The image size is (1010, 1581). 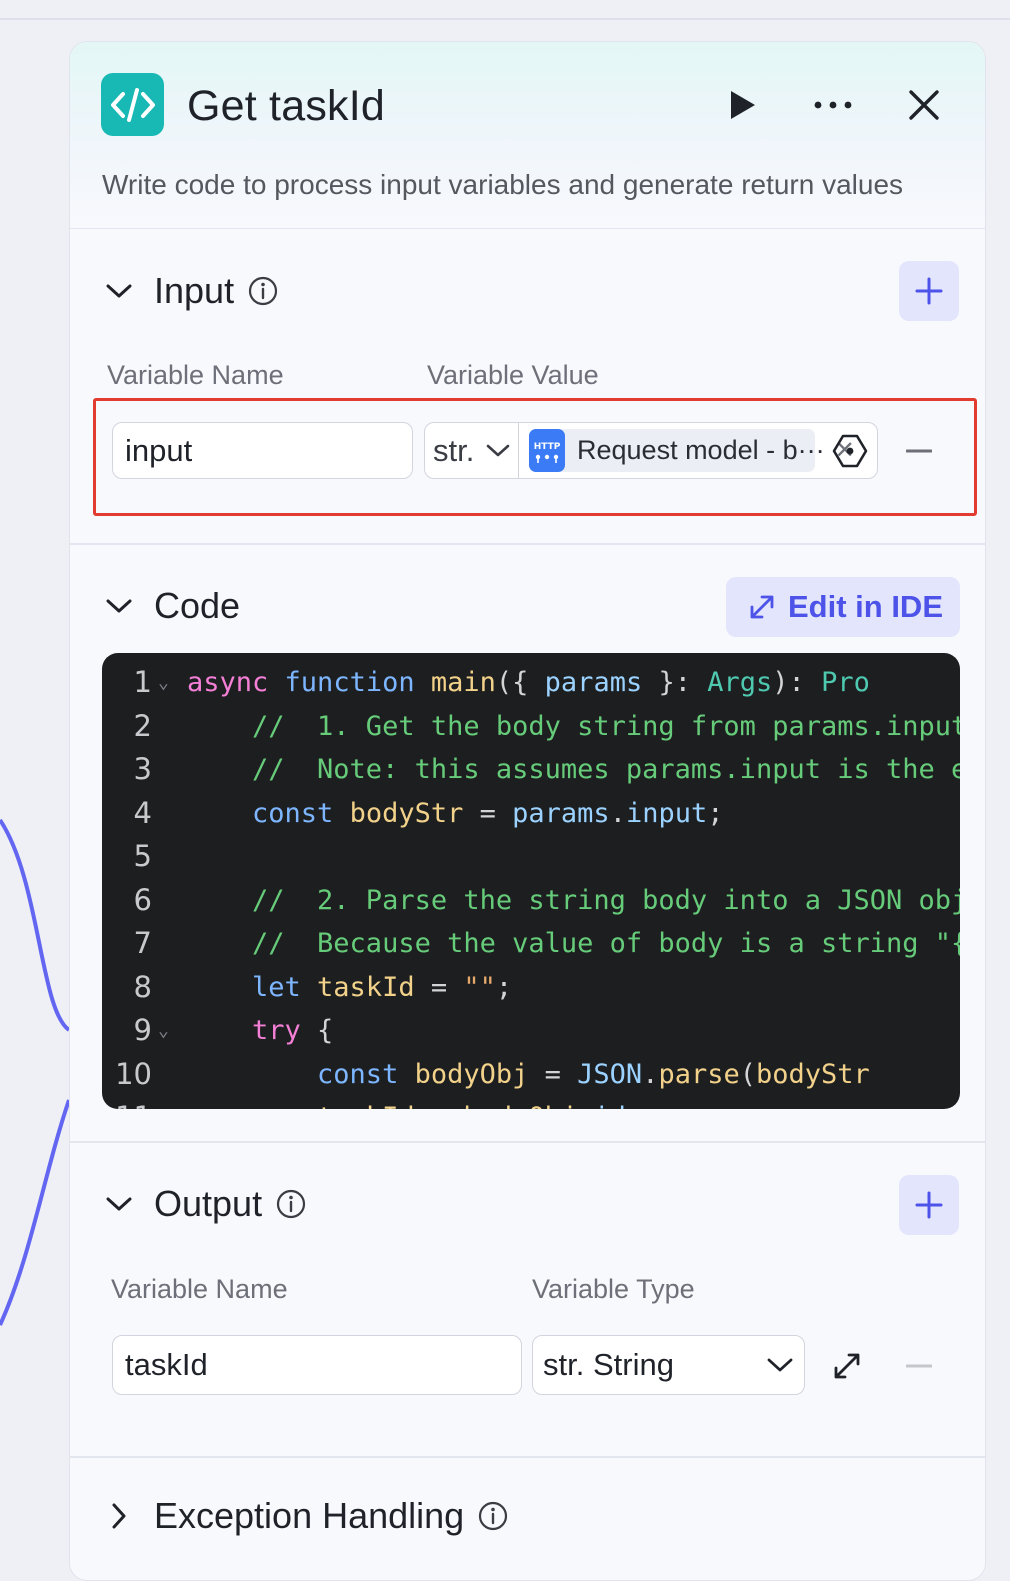 What do you see at coordinates (142, 812) in the screenshot?
I see `line-number: 4` at bounding box center [142, 812].